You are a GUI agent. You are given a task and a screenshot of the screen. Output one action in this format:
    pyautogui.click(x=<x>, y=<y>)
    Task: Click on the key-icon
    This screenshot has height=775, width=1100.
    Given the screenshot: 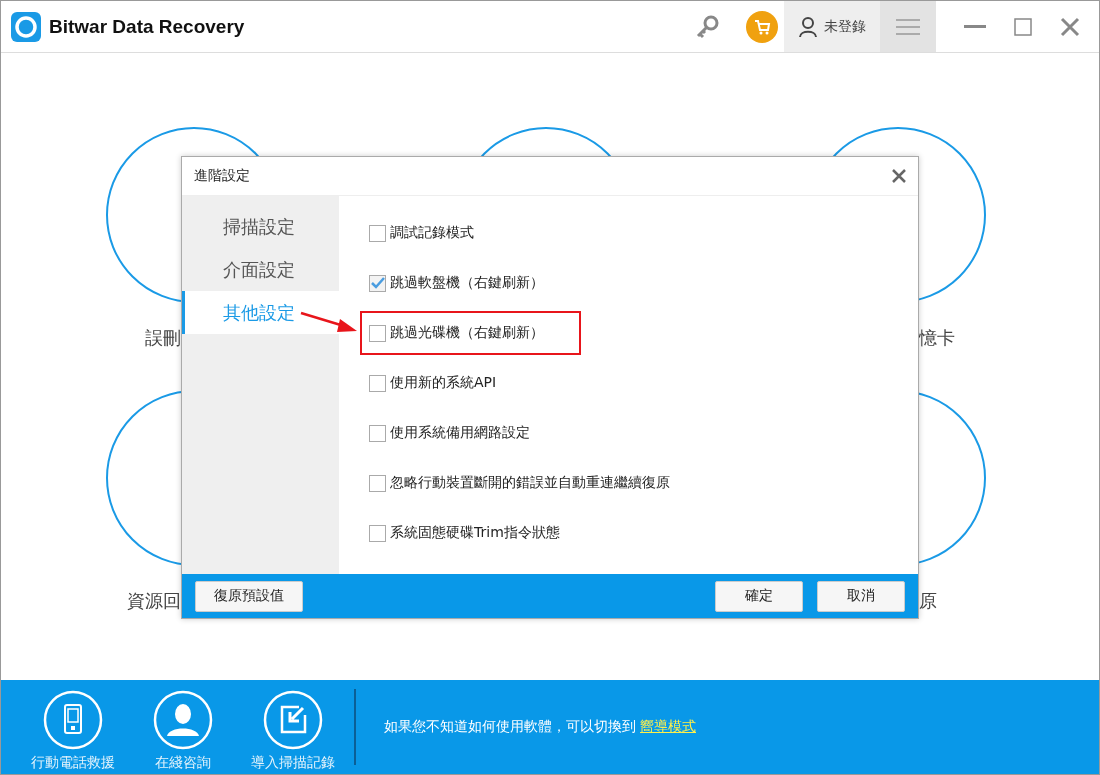 What is the action you would take?
    pyautogui.click(x=707, y=26)
    